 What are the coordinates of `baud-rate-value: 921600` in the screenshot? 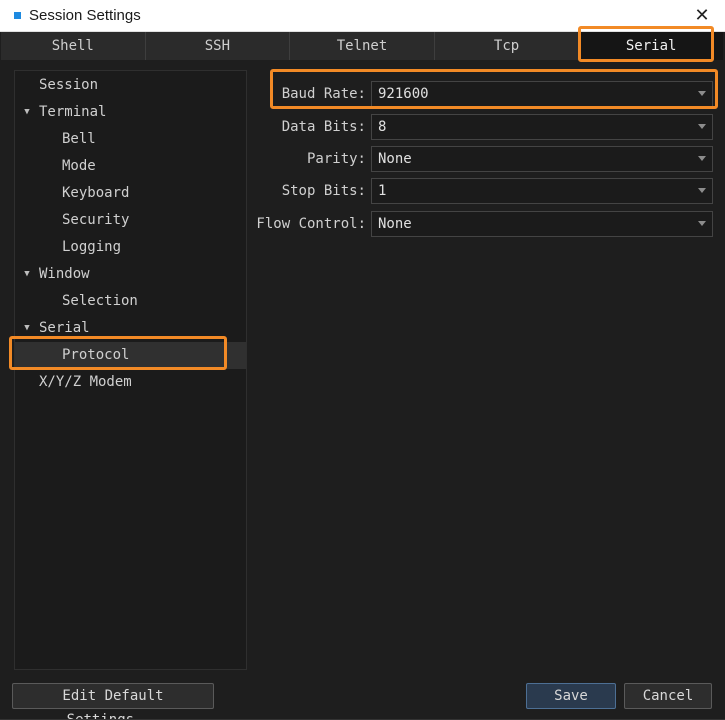 It's located at (403, 94).